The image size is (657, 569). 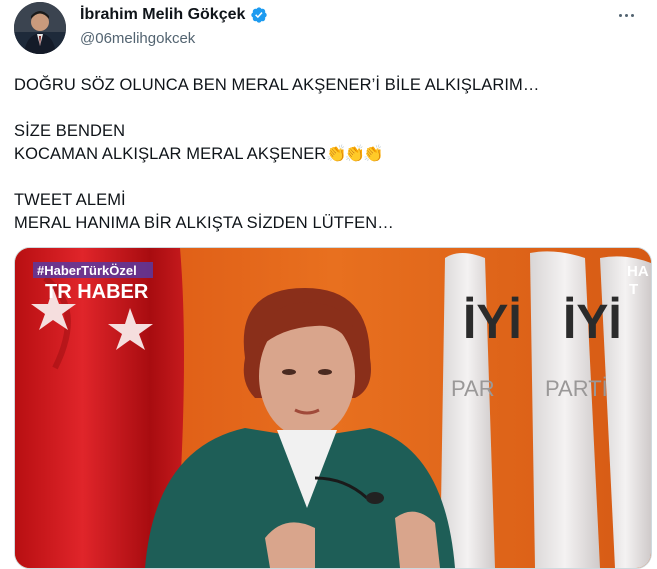 I want to click on corner-overlay-bottom: T, so click(x=633, y=289).